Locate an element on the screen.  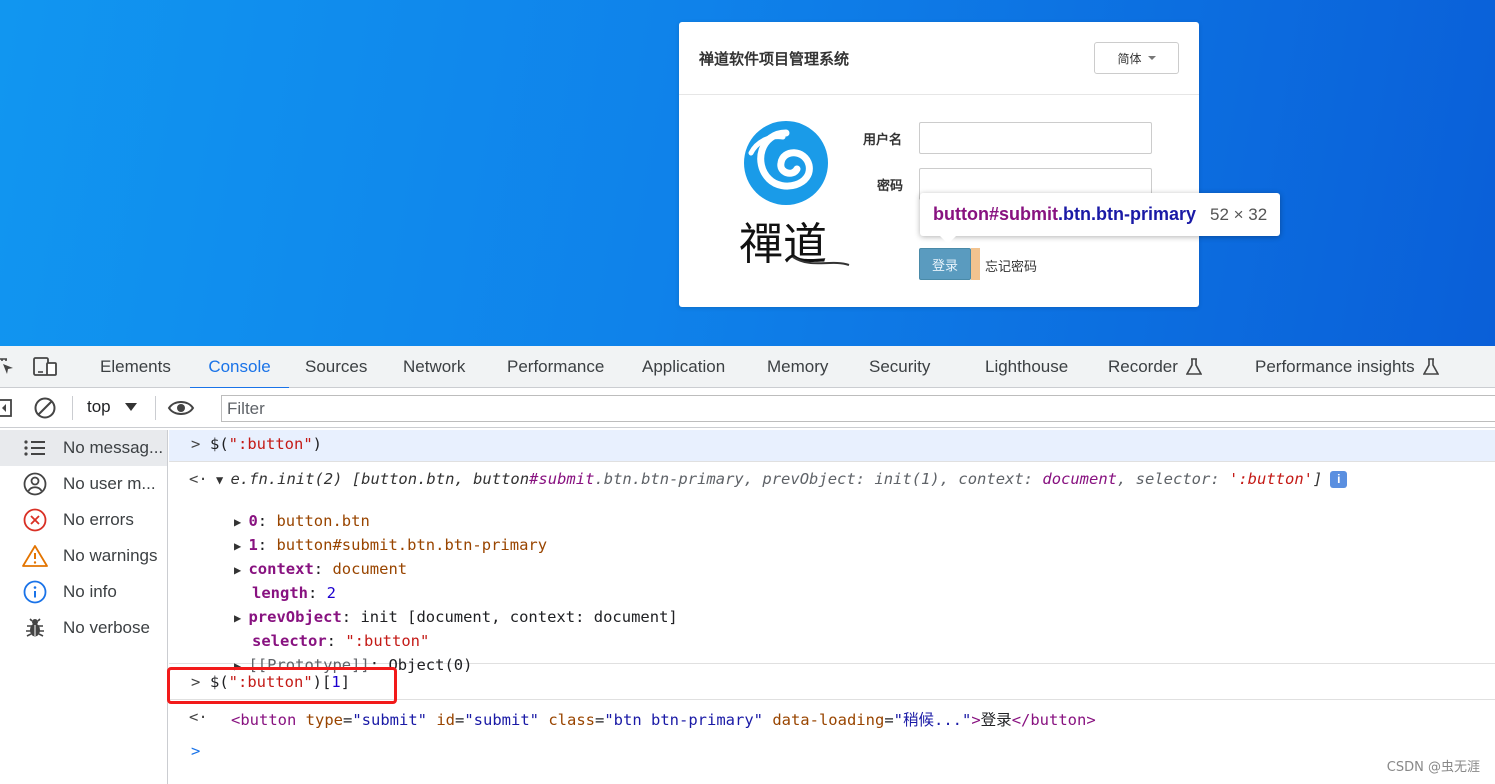
login-panel: 禅道软件项目管理系统 简体 禪道 用户名 密码 登录 忘记密码 is located at coordinates (939, 164).